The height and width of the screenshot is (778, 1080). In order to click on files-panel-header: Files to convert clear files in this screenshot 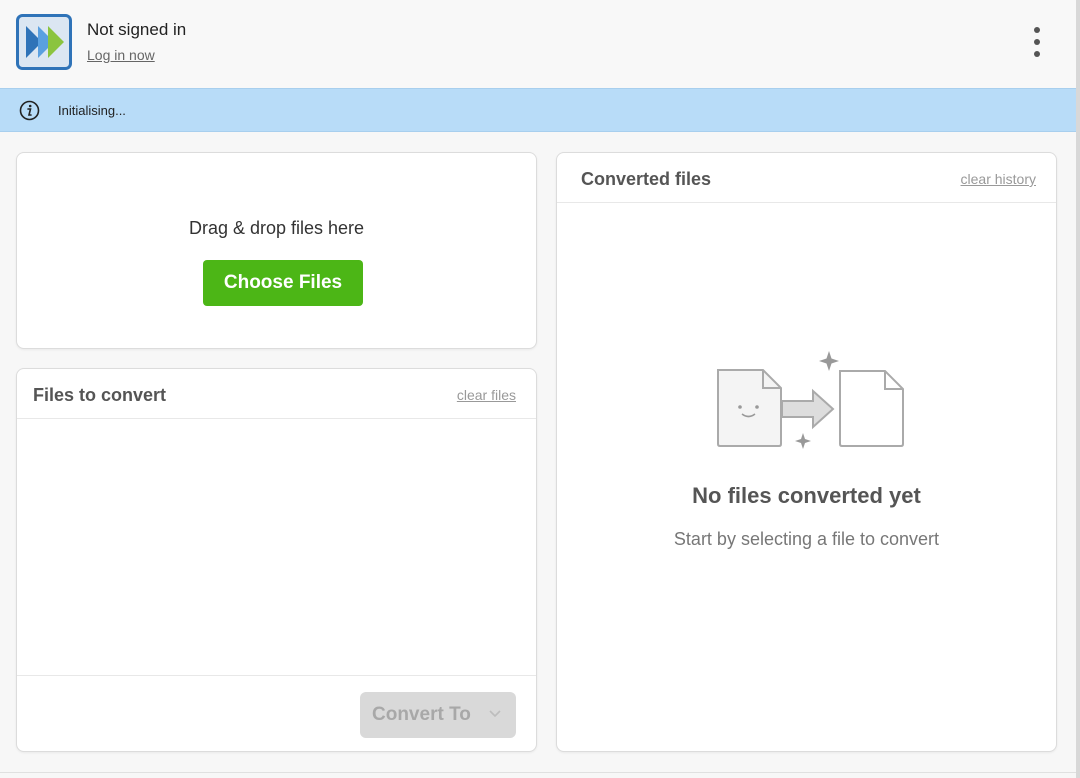, I will do `click(276, 394)`.